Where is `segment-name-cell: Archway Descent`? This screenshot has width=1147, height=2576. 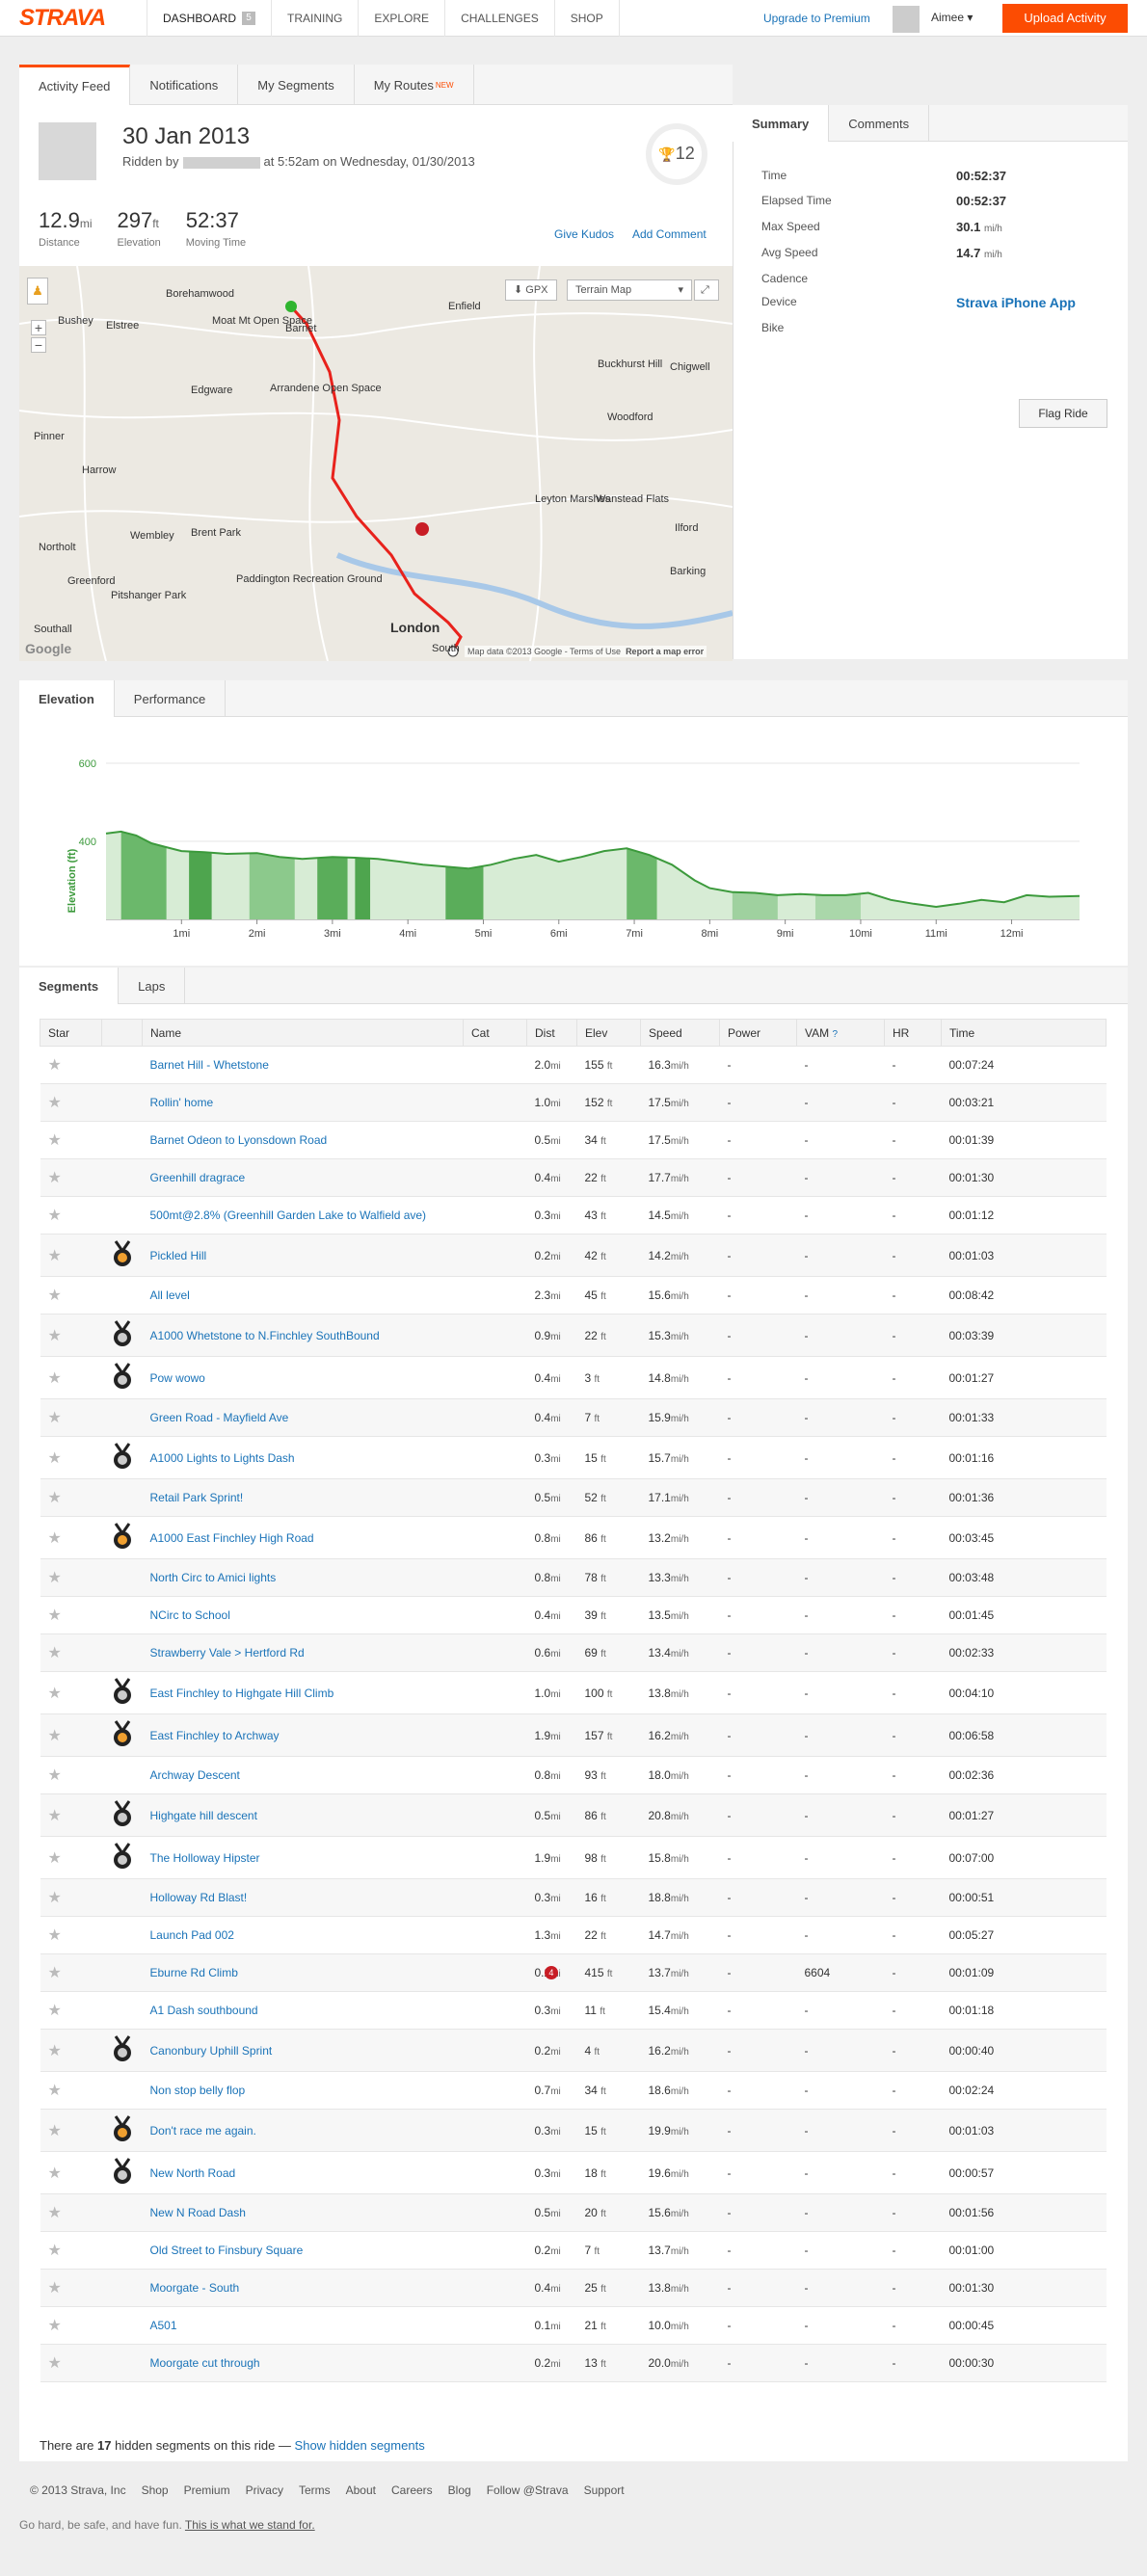 segment-name-cell: Archway Descent is located at coordinates (303, 1775).